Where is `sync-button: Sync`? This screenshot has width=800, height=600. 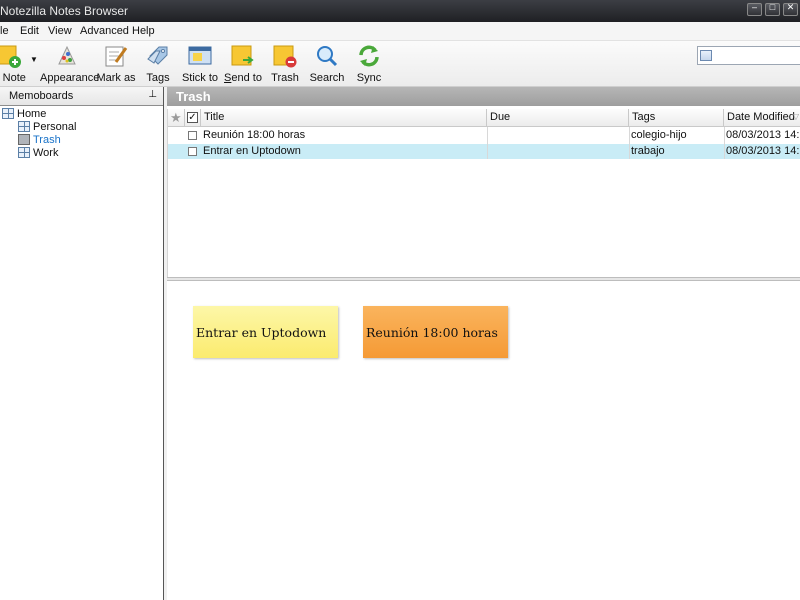
sync-button: Sync is located at coordinates (369, 64).